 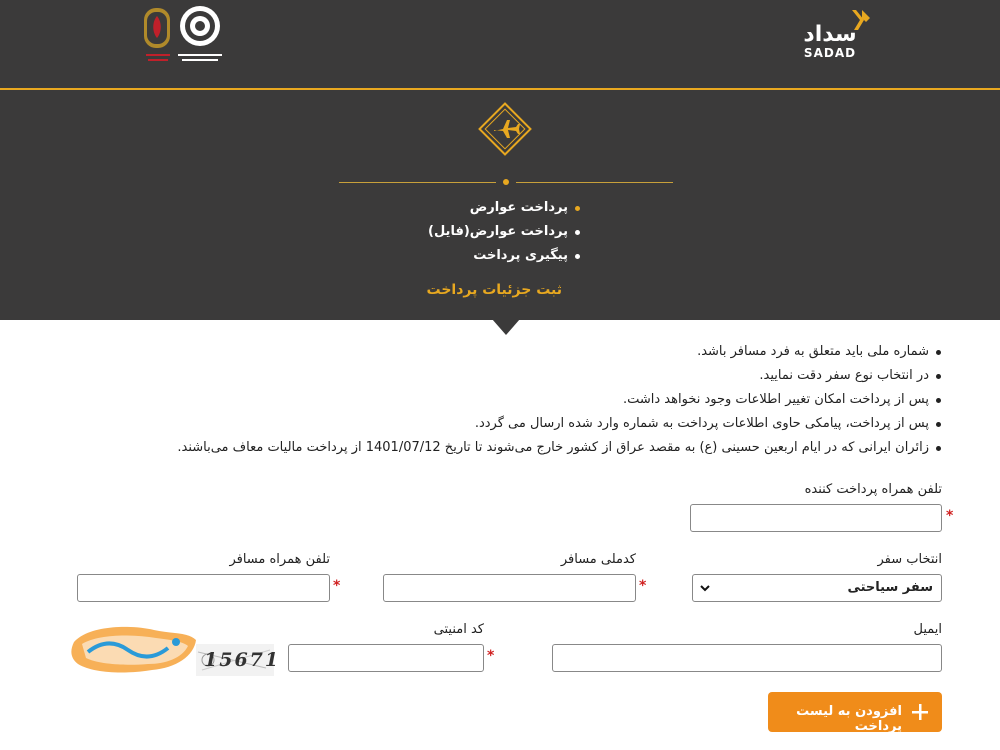 What do you see at coordinates (830, 53) in the screenshot?
I see `brand-name-en: SADAD` at bounding box center [830, 53].